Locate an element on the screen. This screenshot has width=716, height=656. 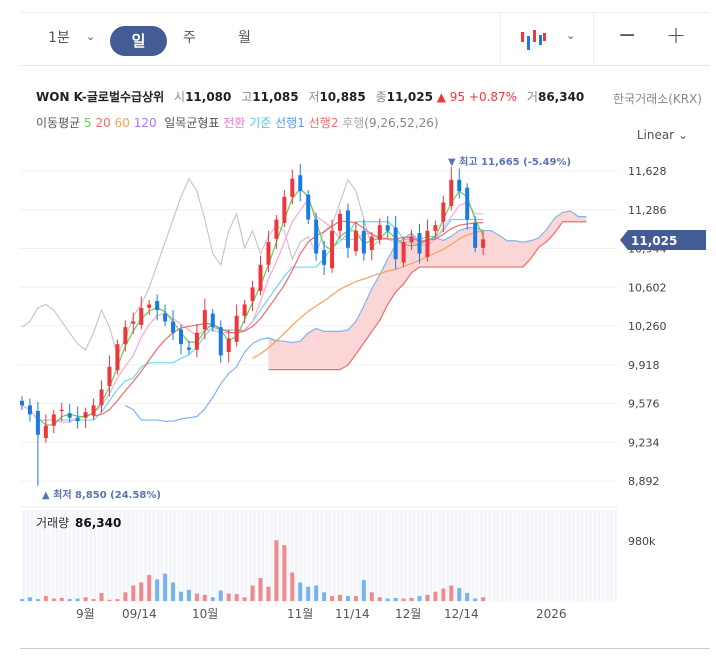
volume-value: 86,340 is located at coordinates (98, 523).